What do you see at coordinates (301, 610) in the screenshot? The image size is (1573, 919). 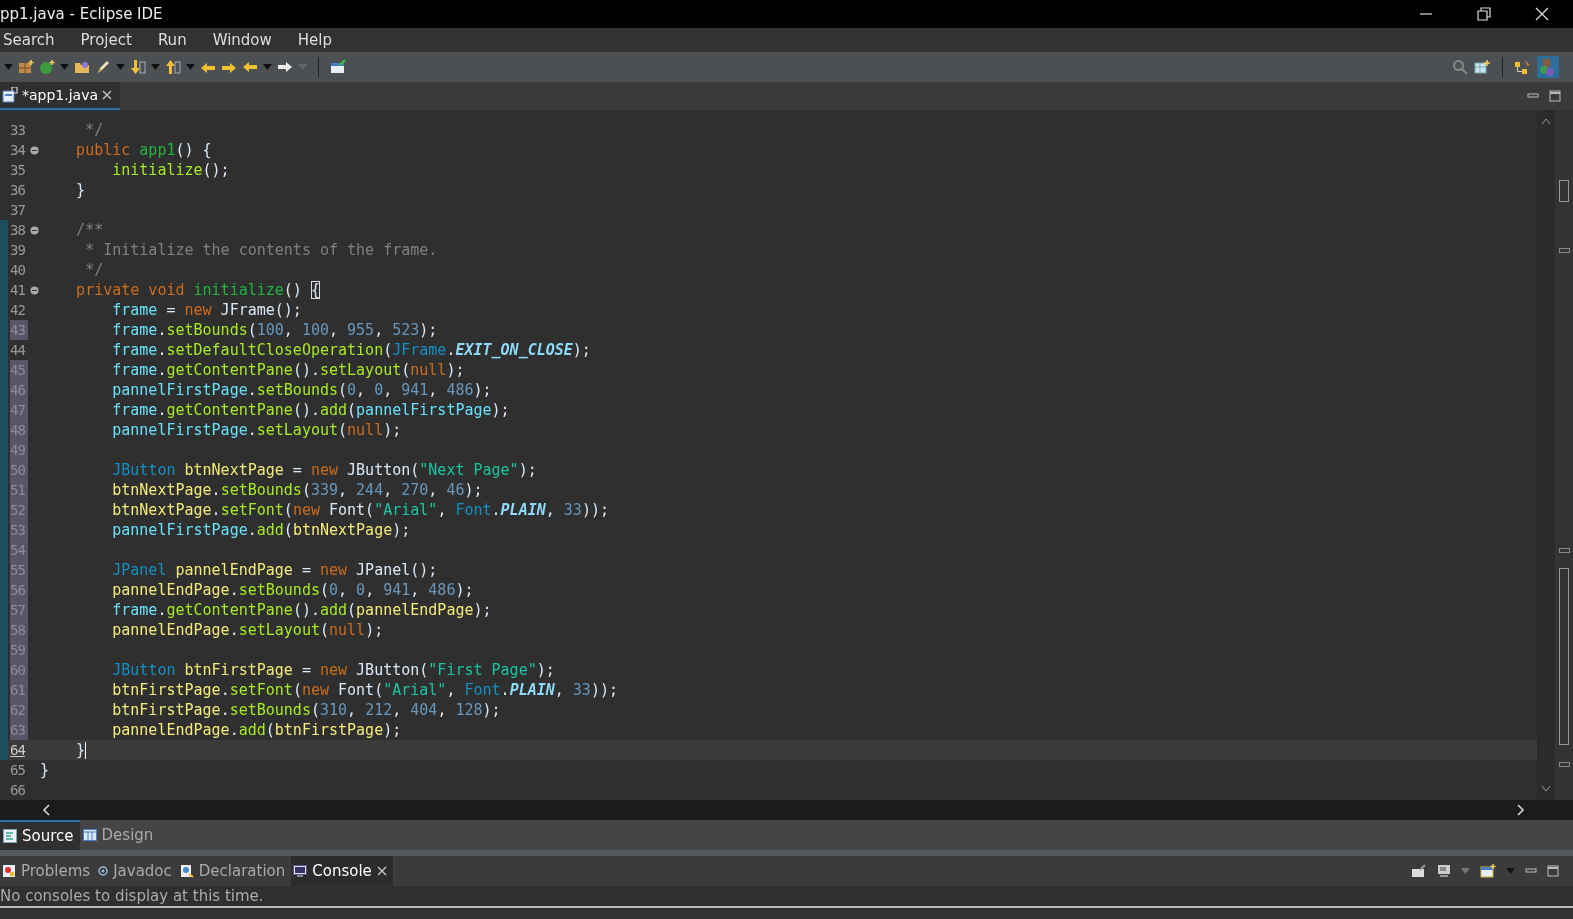 I see `code-line: frame.getContentPane().add(pannelEndPage);` at bounding box center [301, 610].